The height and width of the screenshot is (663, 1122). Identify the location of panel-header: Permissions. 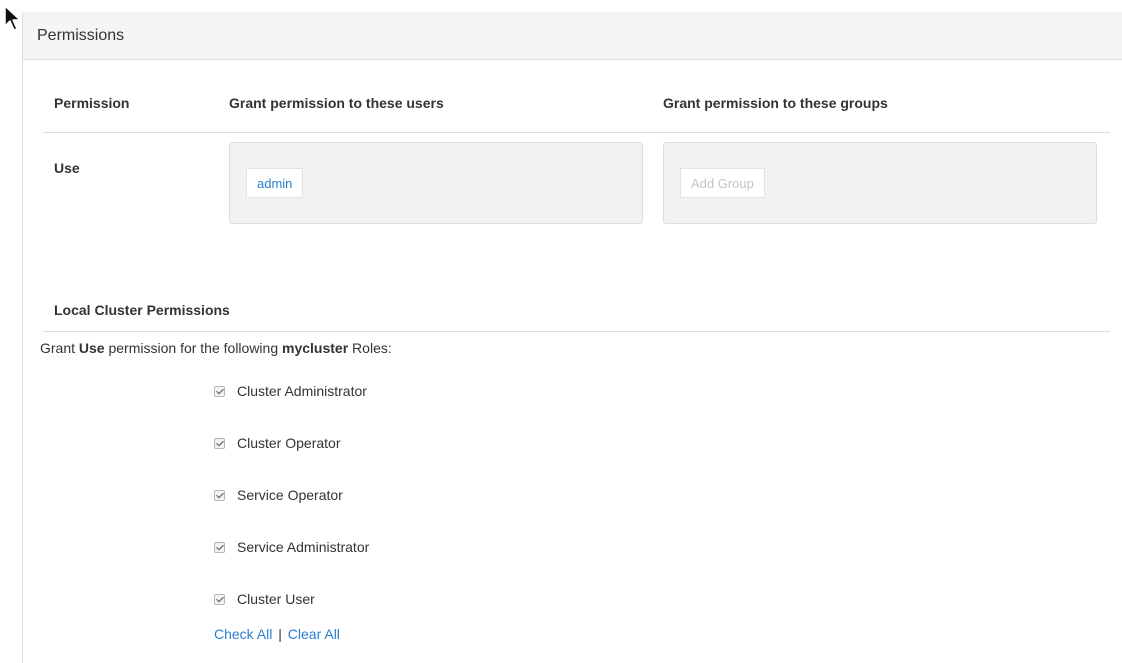
(572, 36).